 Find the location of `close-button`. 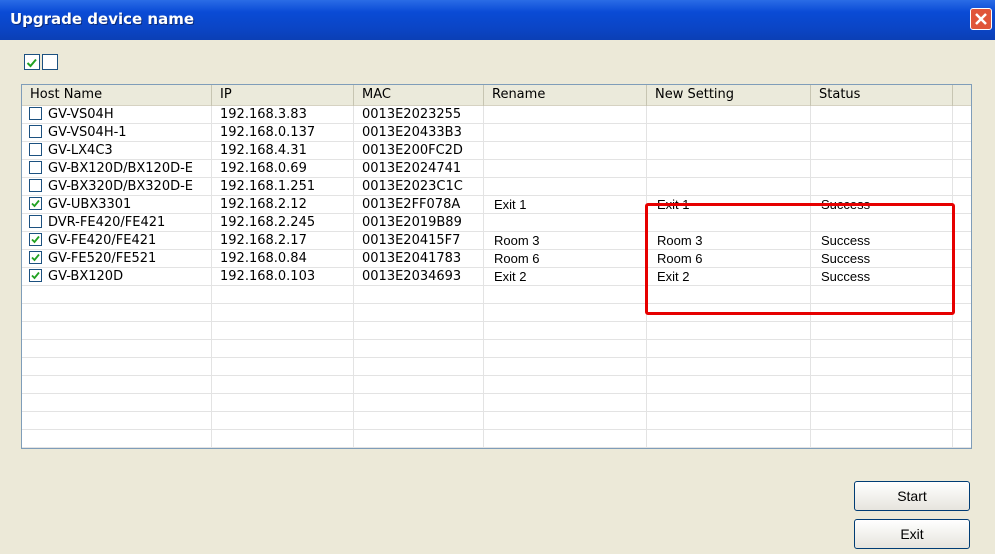

close-button is located at coordinates (981, 19).